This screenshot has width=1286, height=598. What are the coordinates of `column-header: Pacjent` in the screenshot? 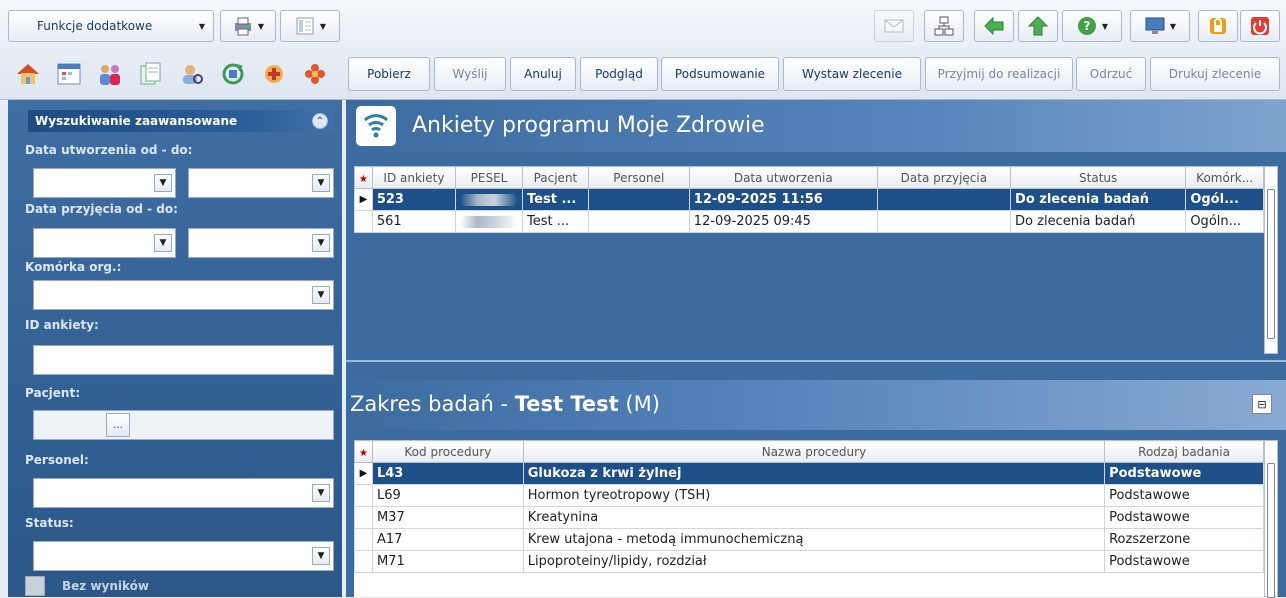 It's located at (555, 177).